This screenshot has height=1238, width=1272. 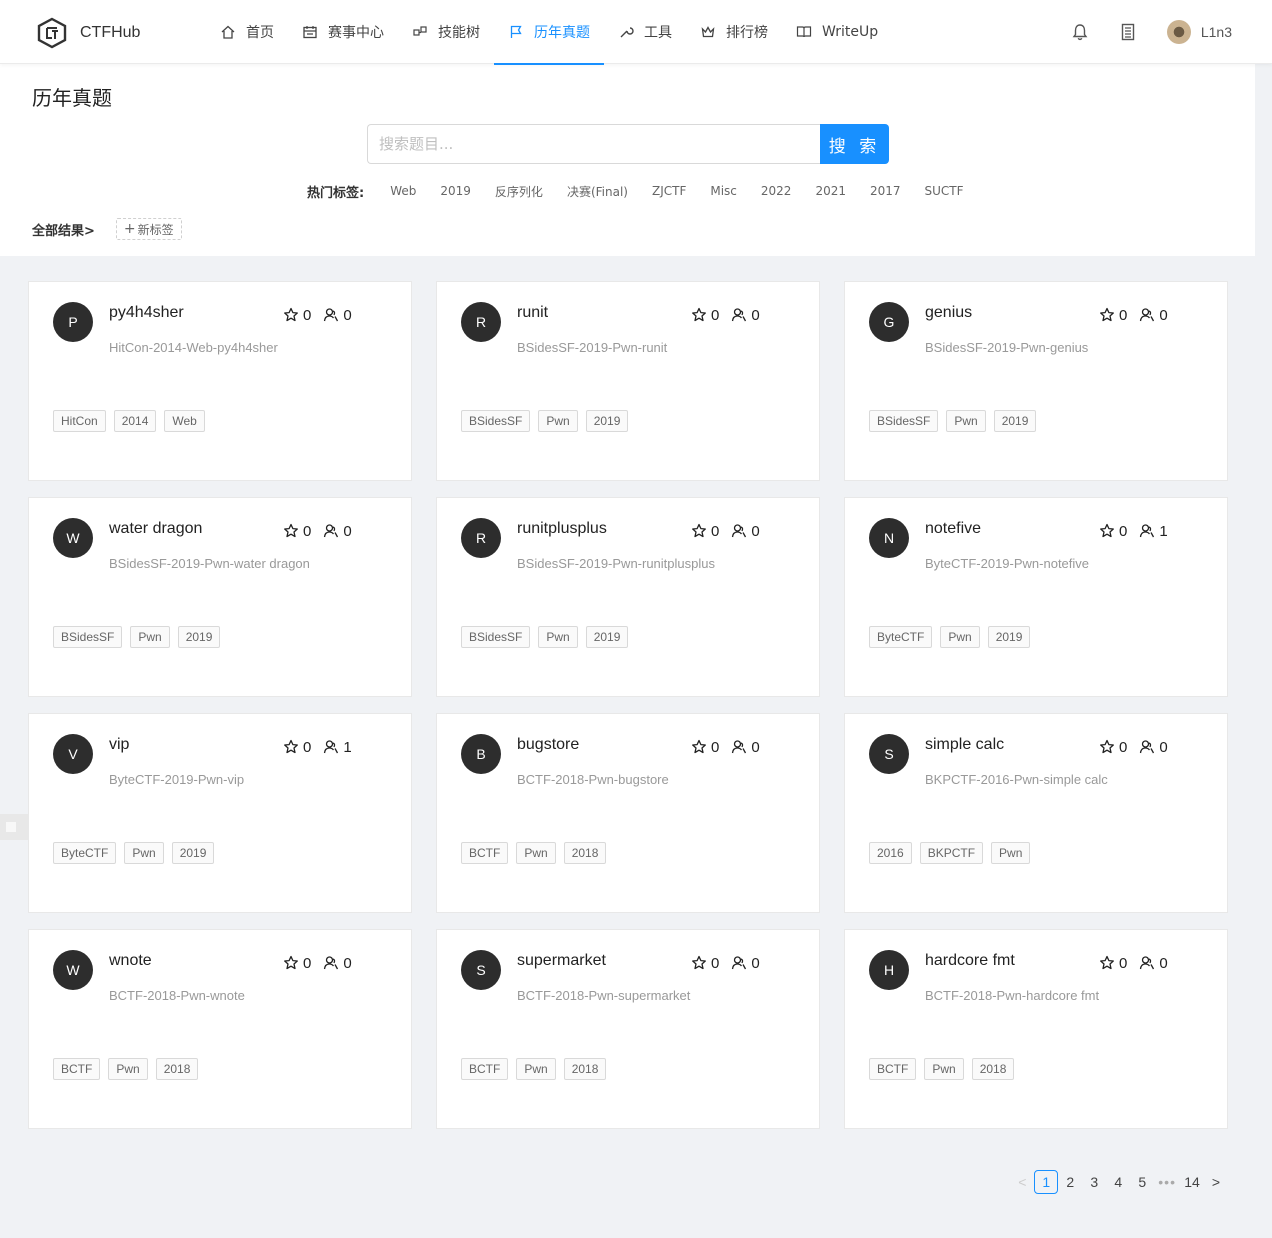 What do you see at coordinates (1022, 1182) in the screenshot?
I see `prev-page-icon: <` at bounding box center [1022, 1182].